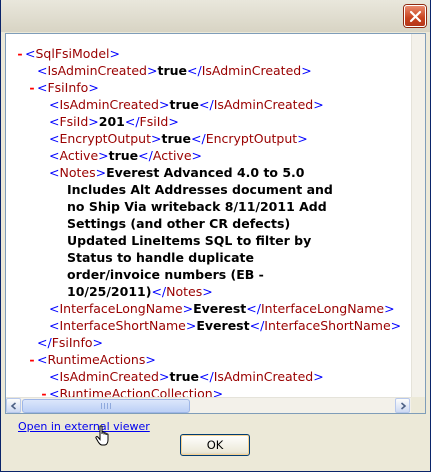  Describe the element at coordinates (70, 342) in the screenshot. I see `xml-node-fsiinfo-close: </FsiInfo>` at that location.